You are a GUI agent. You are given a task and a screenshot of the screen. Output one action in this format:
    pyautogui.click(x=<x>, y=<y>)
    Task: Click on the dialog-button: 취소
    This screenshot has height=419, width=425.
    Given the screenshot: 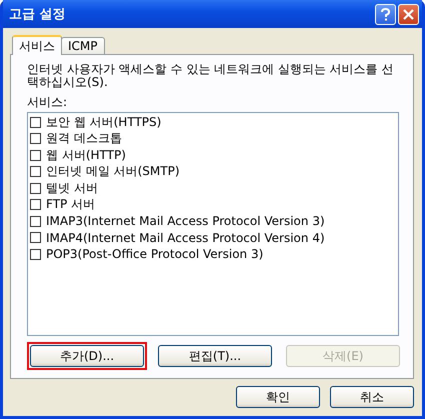 What is the action you would take?
    pyautogui.click(x=372, y=397)
    